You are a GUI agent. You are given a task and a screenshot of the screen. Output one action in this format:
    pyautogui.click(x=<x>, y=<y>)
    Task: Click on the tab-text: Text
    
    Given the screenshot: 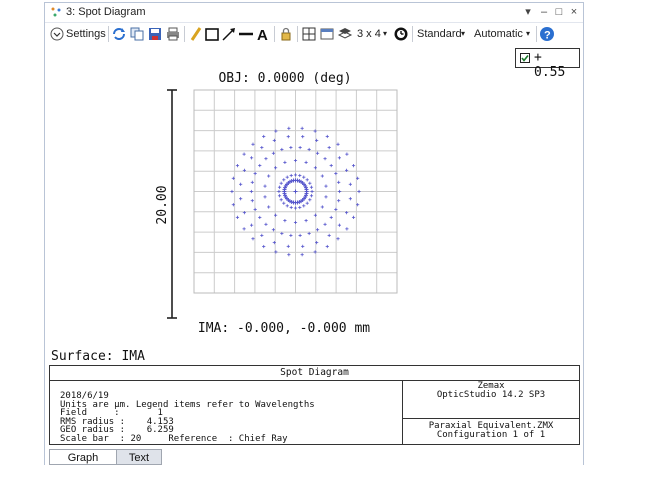 What is the action you would take?
    pyautogui.click(x=139, y=457)
    